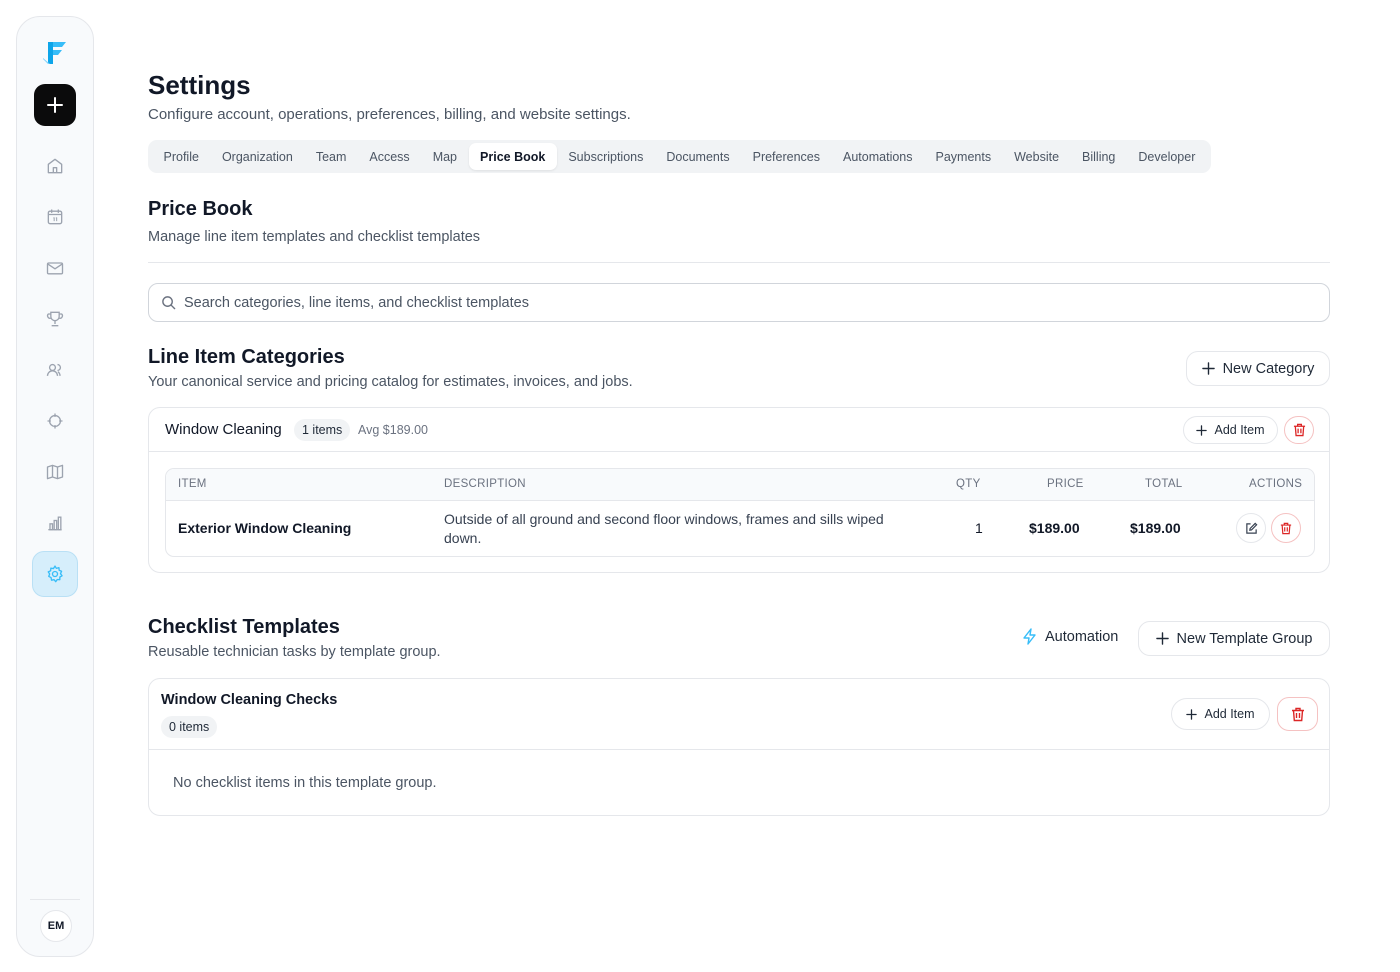 Image resolution: width=1400 pixels, height=972 pixels. Describe the element at coordinates (249, 700) in the screenshot. I see `template-group-name: Window Cleaning Checks` at that location.